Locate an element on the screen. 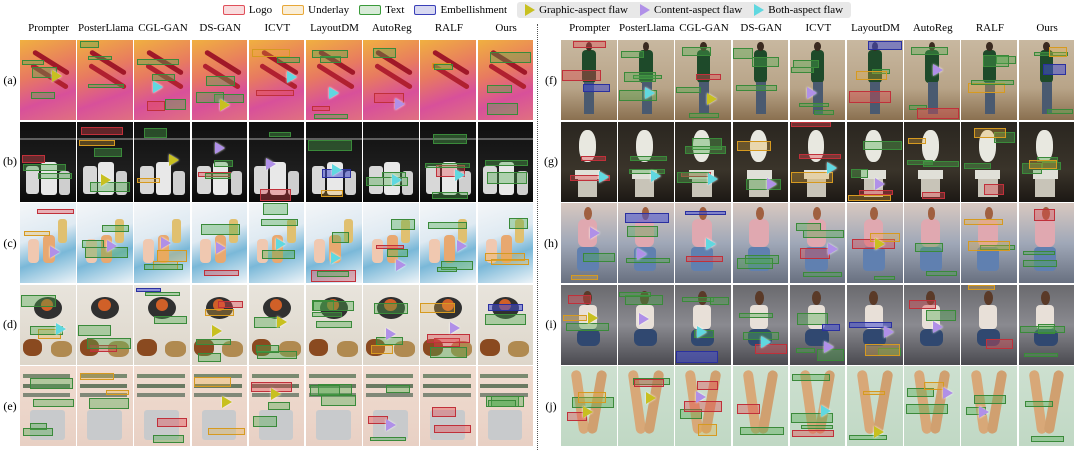 The width and height of the screenshot is (1074, 454). row-label: (b) is located at coordinates (10, 161).